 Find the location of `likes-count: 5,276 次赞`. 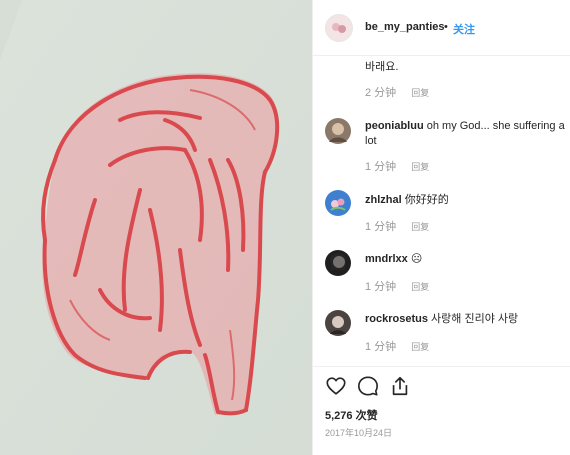

likes-count: 5,276 次赞 is located at coordinates (351, 415).